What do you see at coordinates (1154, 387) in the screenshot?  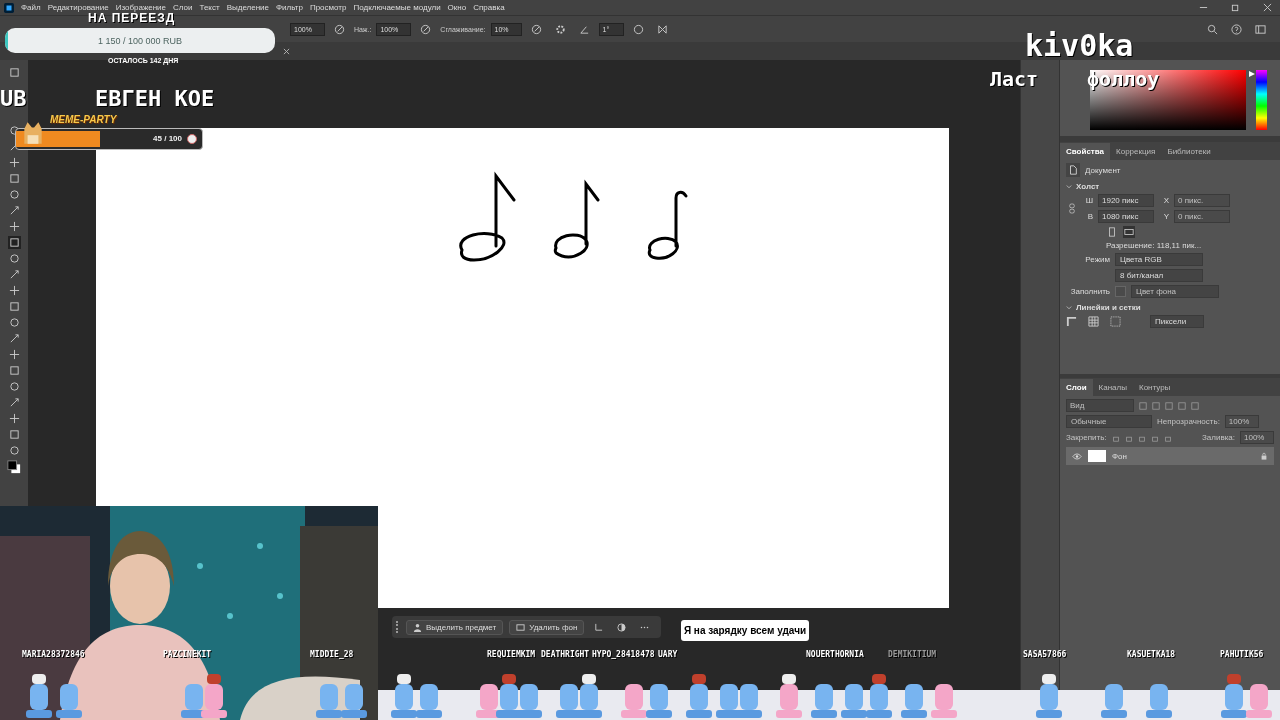 I see `panel-tab: Контуры` at bounding box center [1154, 387].